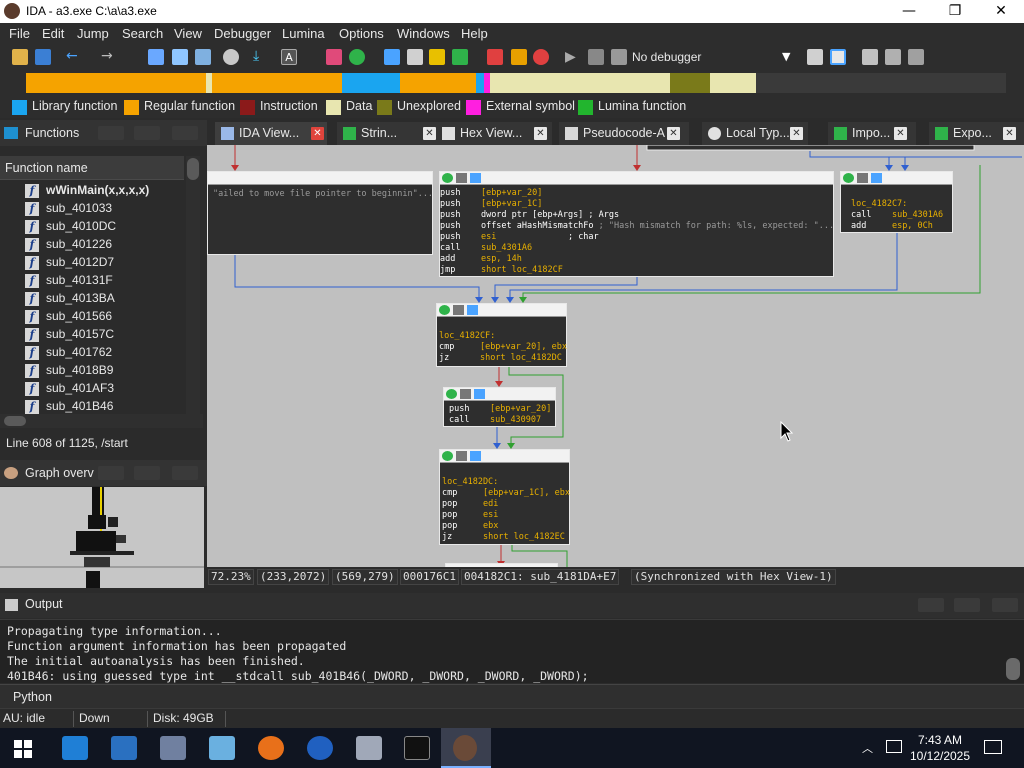 This screenshot has height=768, width=1024. I want to click on menu-search: Search, so click(142, 33).